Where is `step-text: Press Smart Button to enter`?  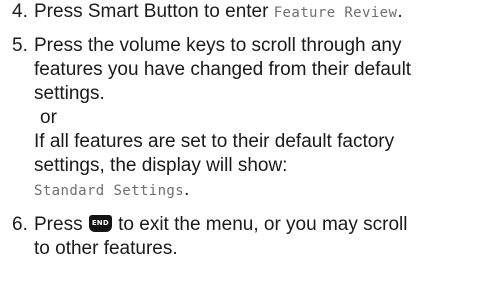
step-text: Press Smart Button to enter is located at coordinates (154, 11).